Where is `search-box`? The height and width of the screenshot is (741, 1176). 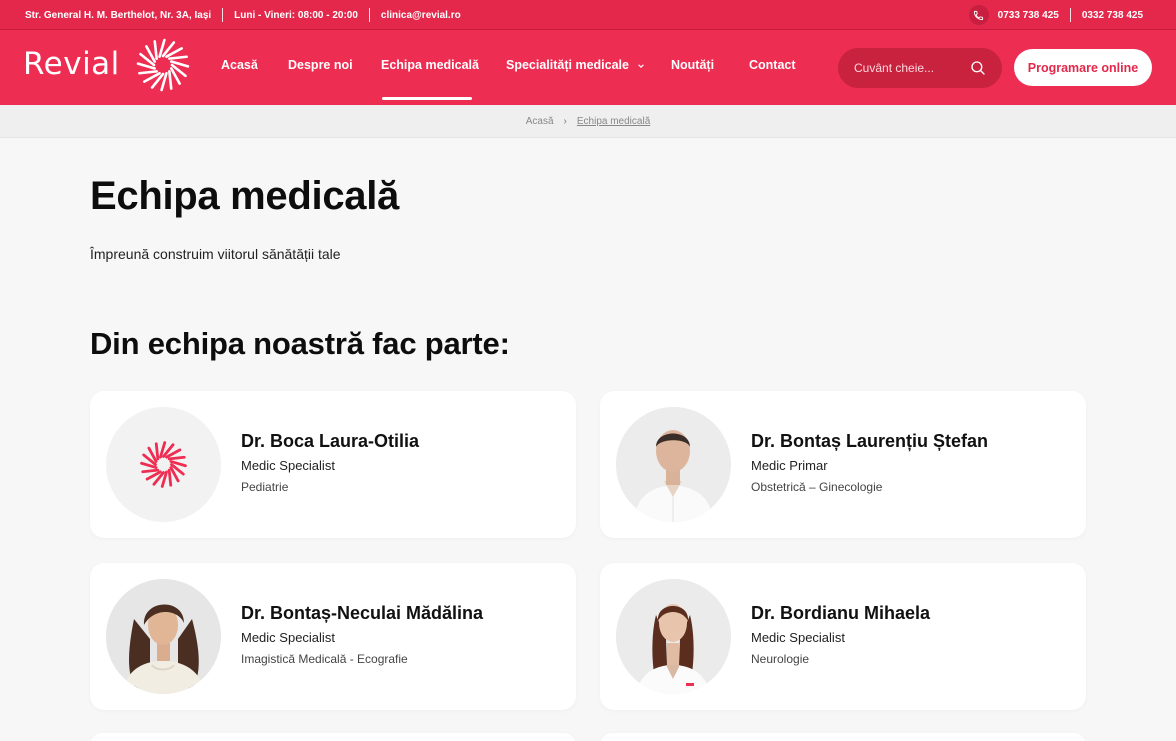
search-box is located at coordinates (920, 68).